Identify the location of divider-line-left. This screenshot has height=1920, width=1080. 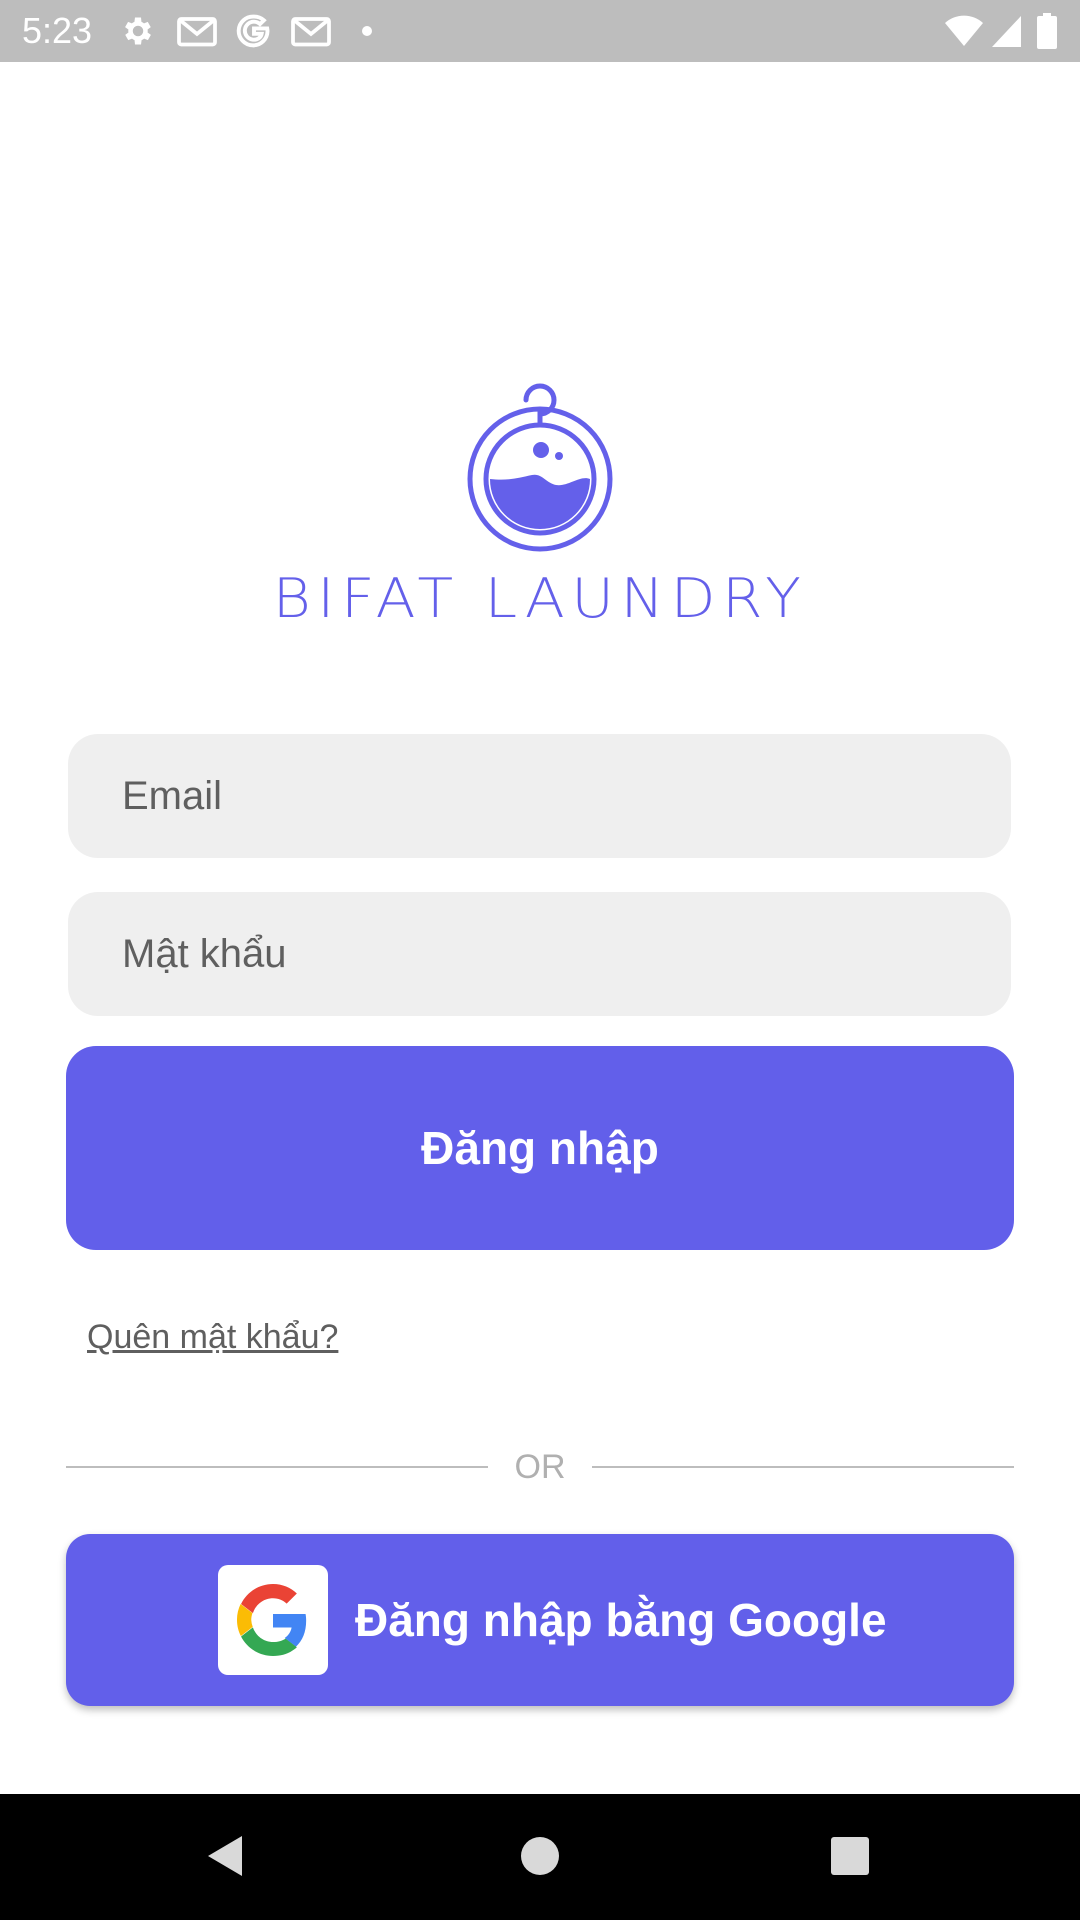
(277, 1467).